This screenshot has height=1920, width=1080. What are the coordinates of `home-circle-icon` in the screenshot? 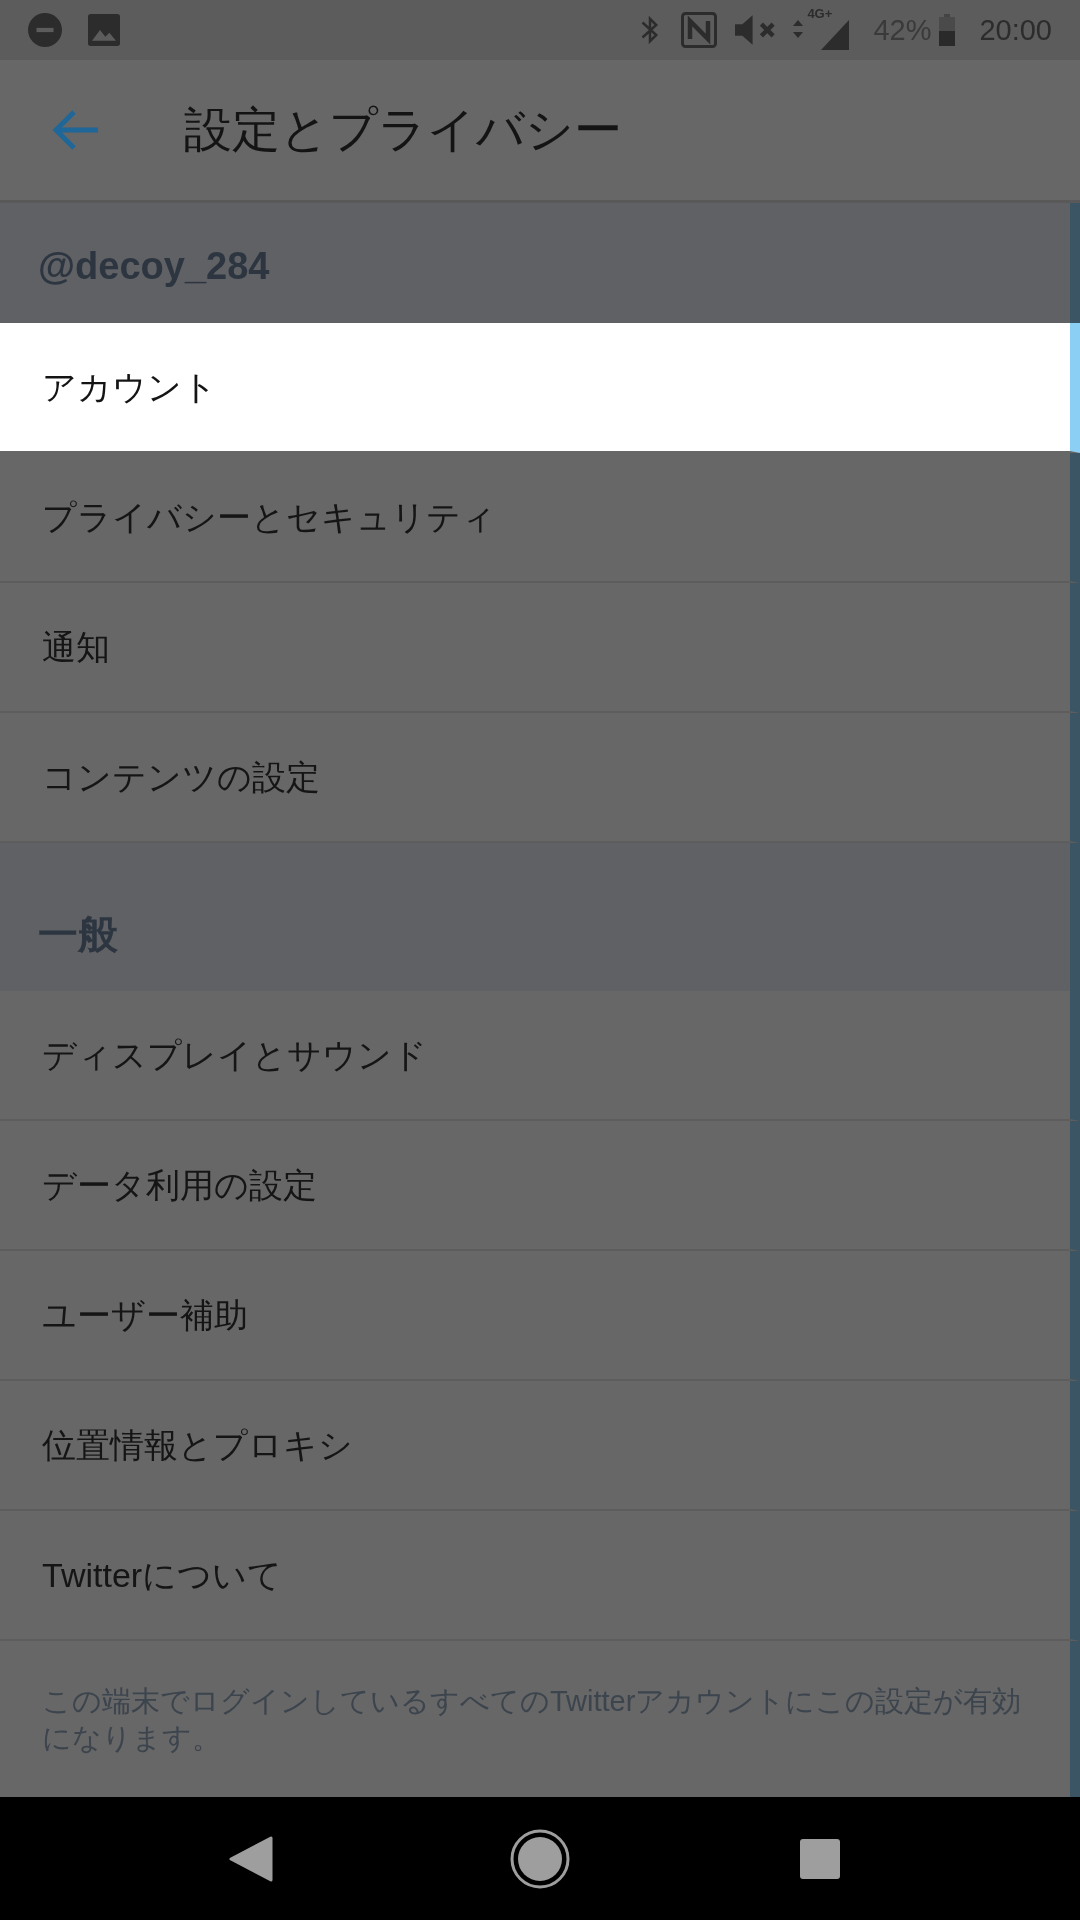 It's located at (540, 1858).